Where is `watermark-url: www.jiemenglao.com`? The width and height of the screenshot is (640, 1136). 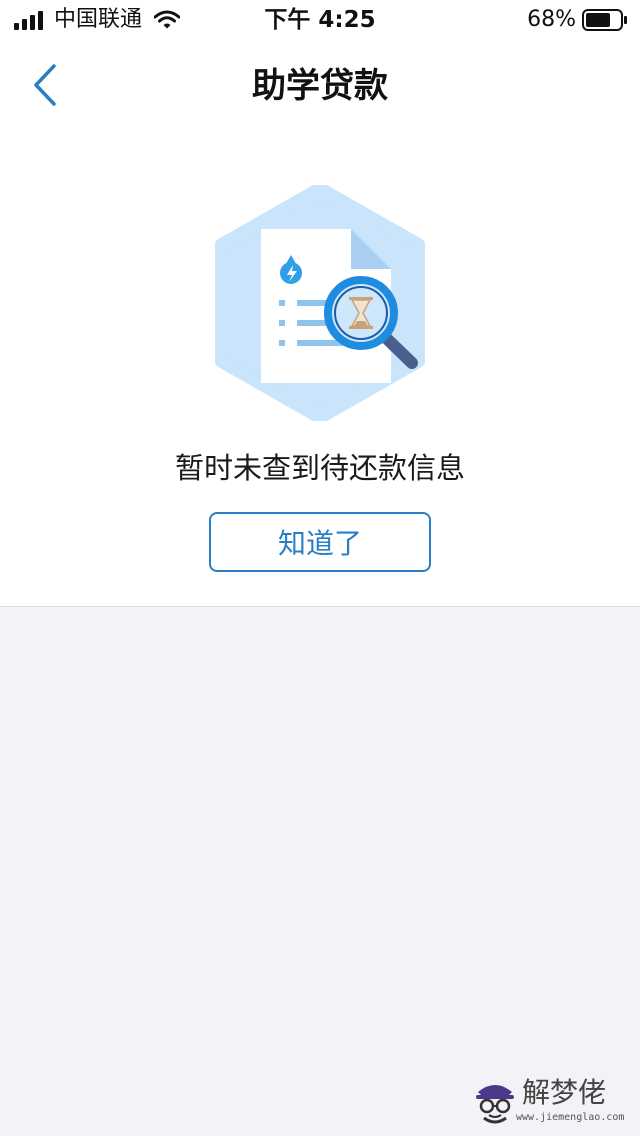 watermark-url: www.jiemenglao.com is located at coordinates (570, 1117).